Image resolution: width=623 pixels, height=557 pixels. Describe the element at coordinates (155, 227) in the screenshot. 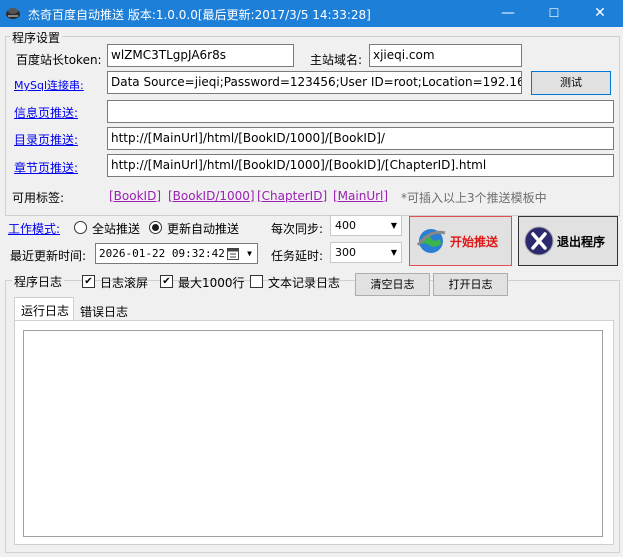

I see `radio-auto-push` at that location.